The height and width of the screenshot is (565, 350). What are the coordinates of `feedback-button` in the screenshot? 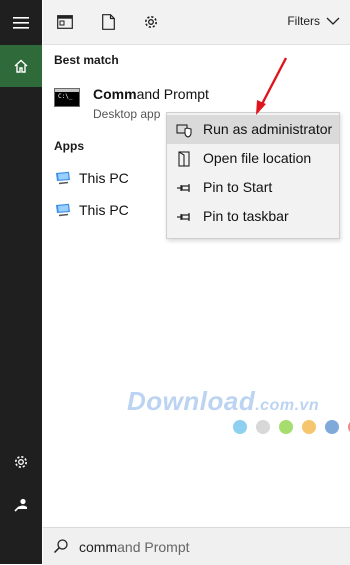 It's located at (21, 505).